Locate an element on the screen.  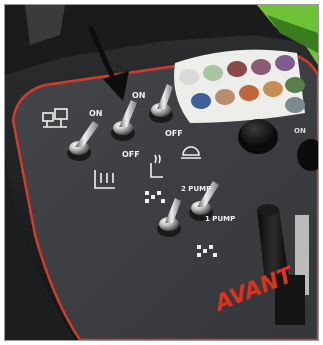
round-button is located at coordinates (258, 133).